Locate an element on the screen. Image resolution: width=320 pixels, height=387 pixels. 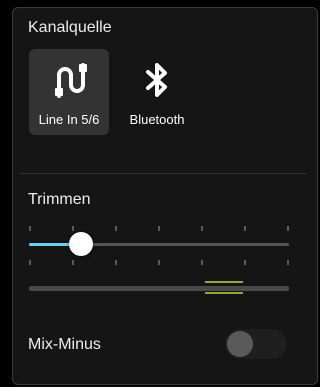
section-divider is located at coordinates (163, 173).